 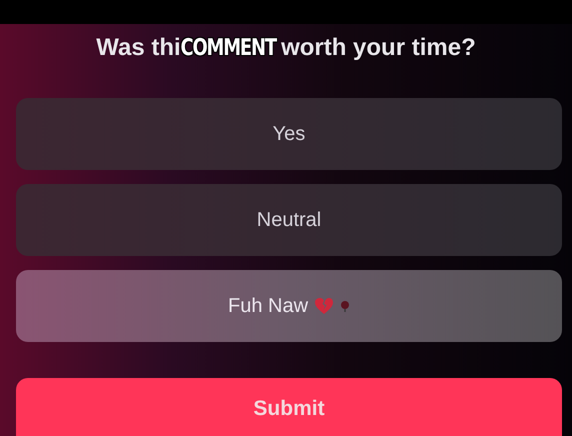 I want to click on broken-heart-icon, so click(x=324, y=306).